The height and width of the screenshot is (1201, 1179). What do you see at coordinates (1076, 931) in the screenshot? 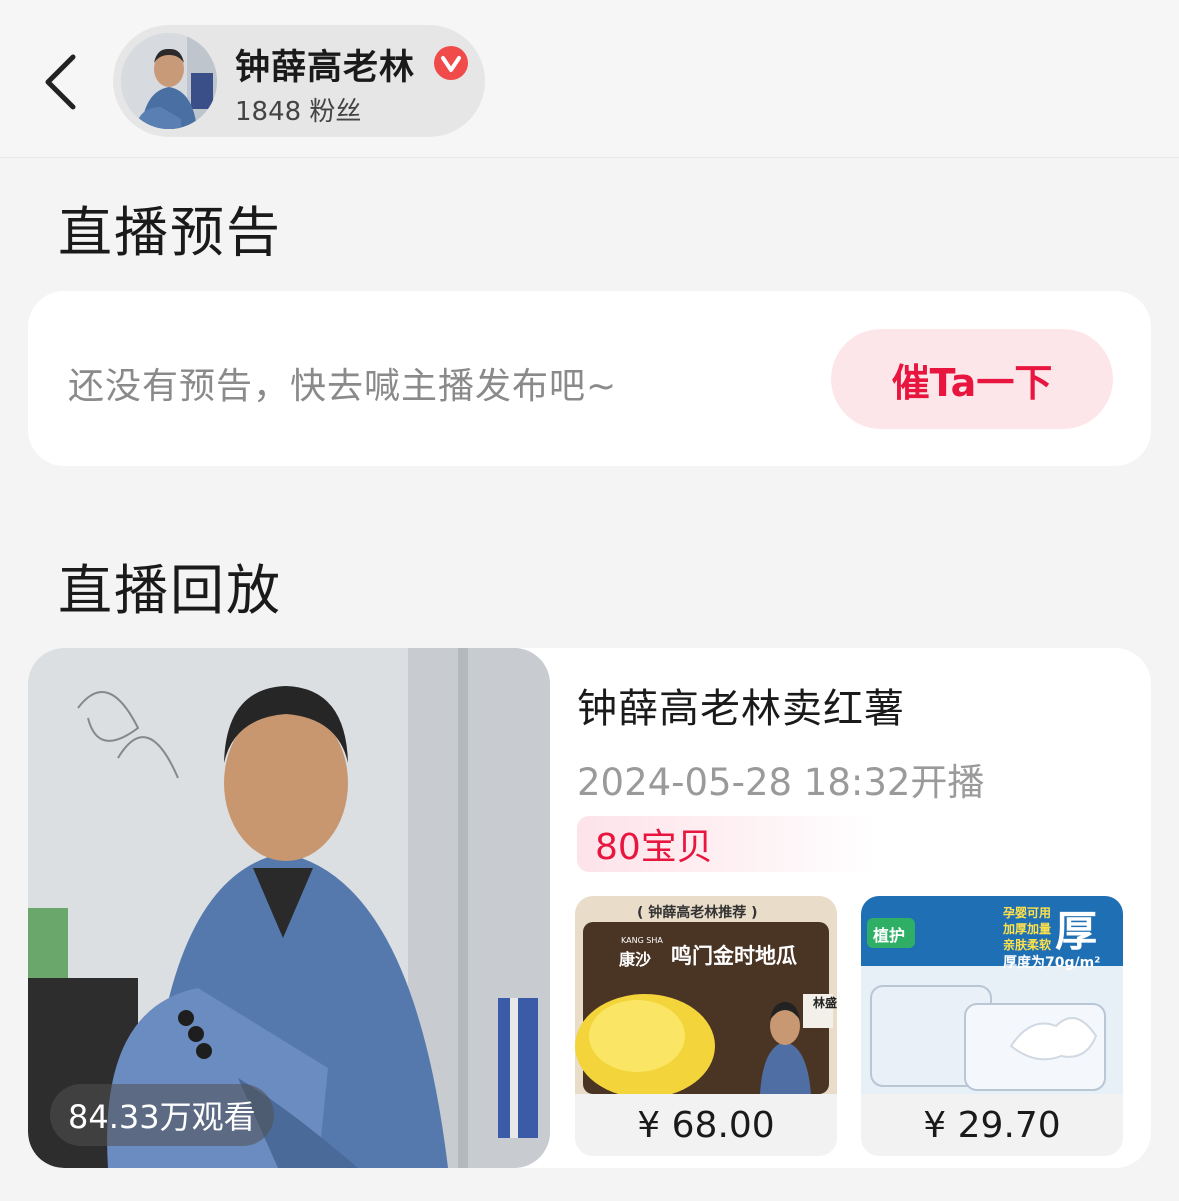
I see `product-big-char: 厚` at bounding box center [1076, 931].